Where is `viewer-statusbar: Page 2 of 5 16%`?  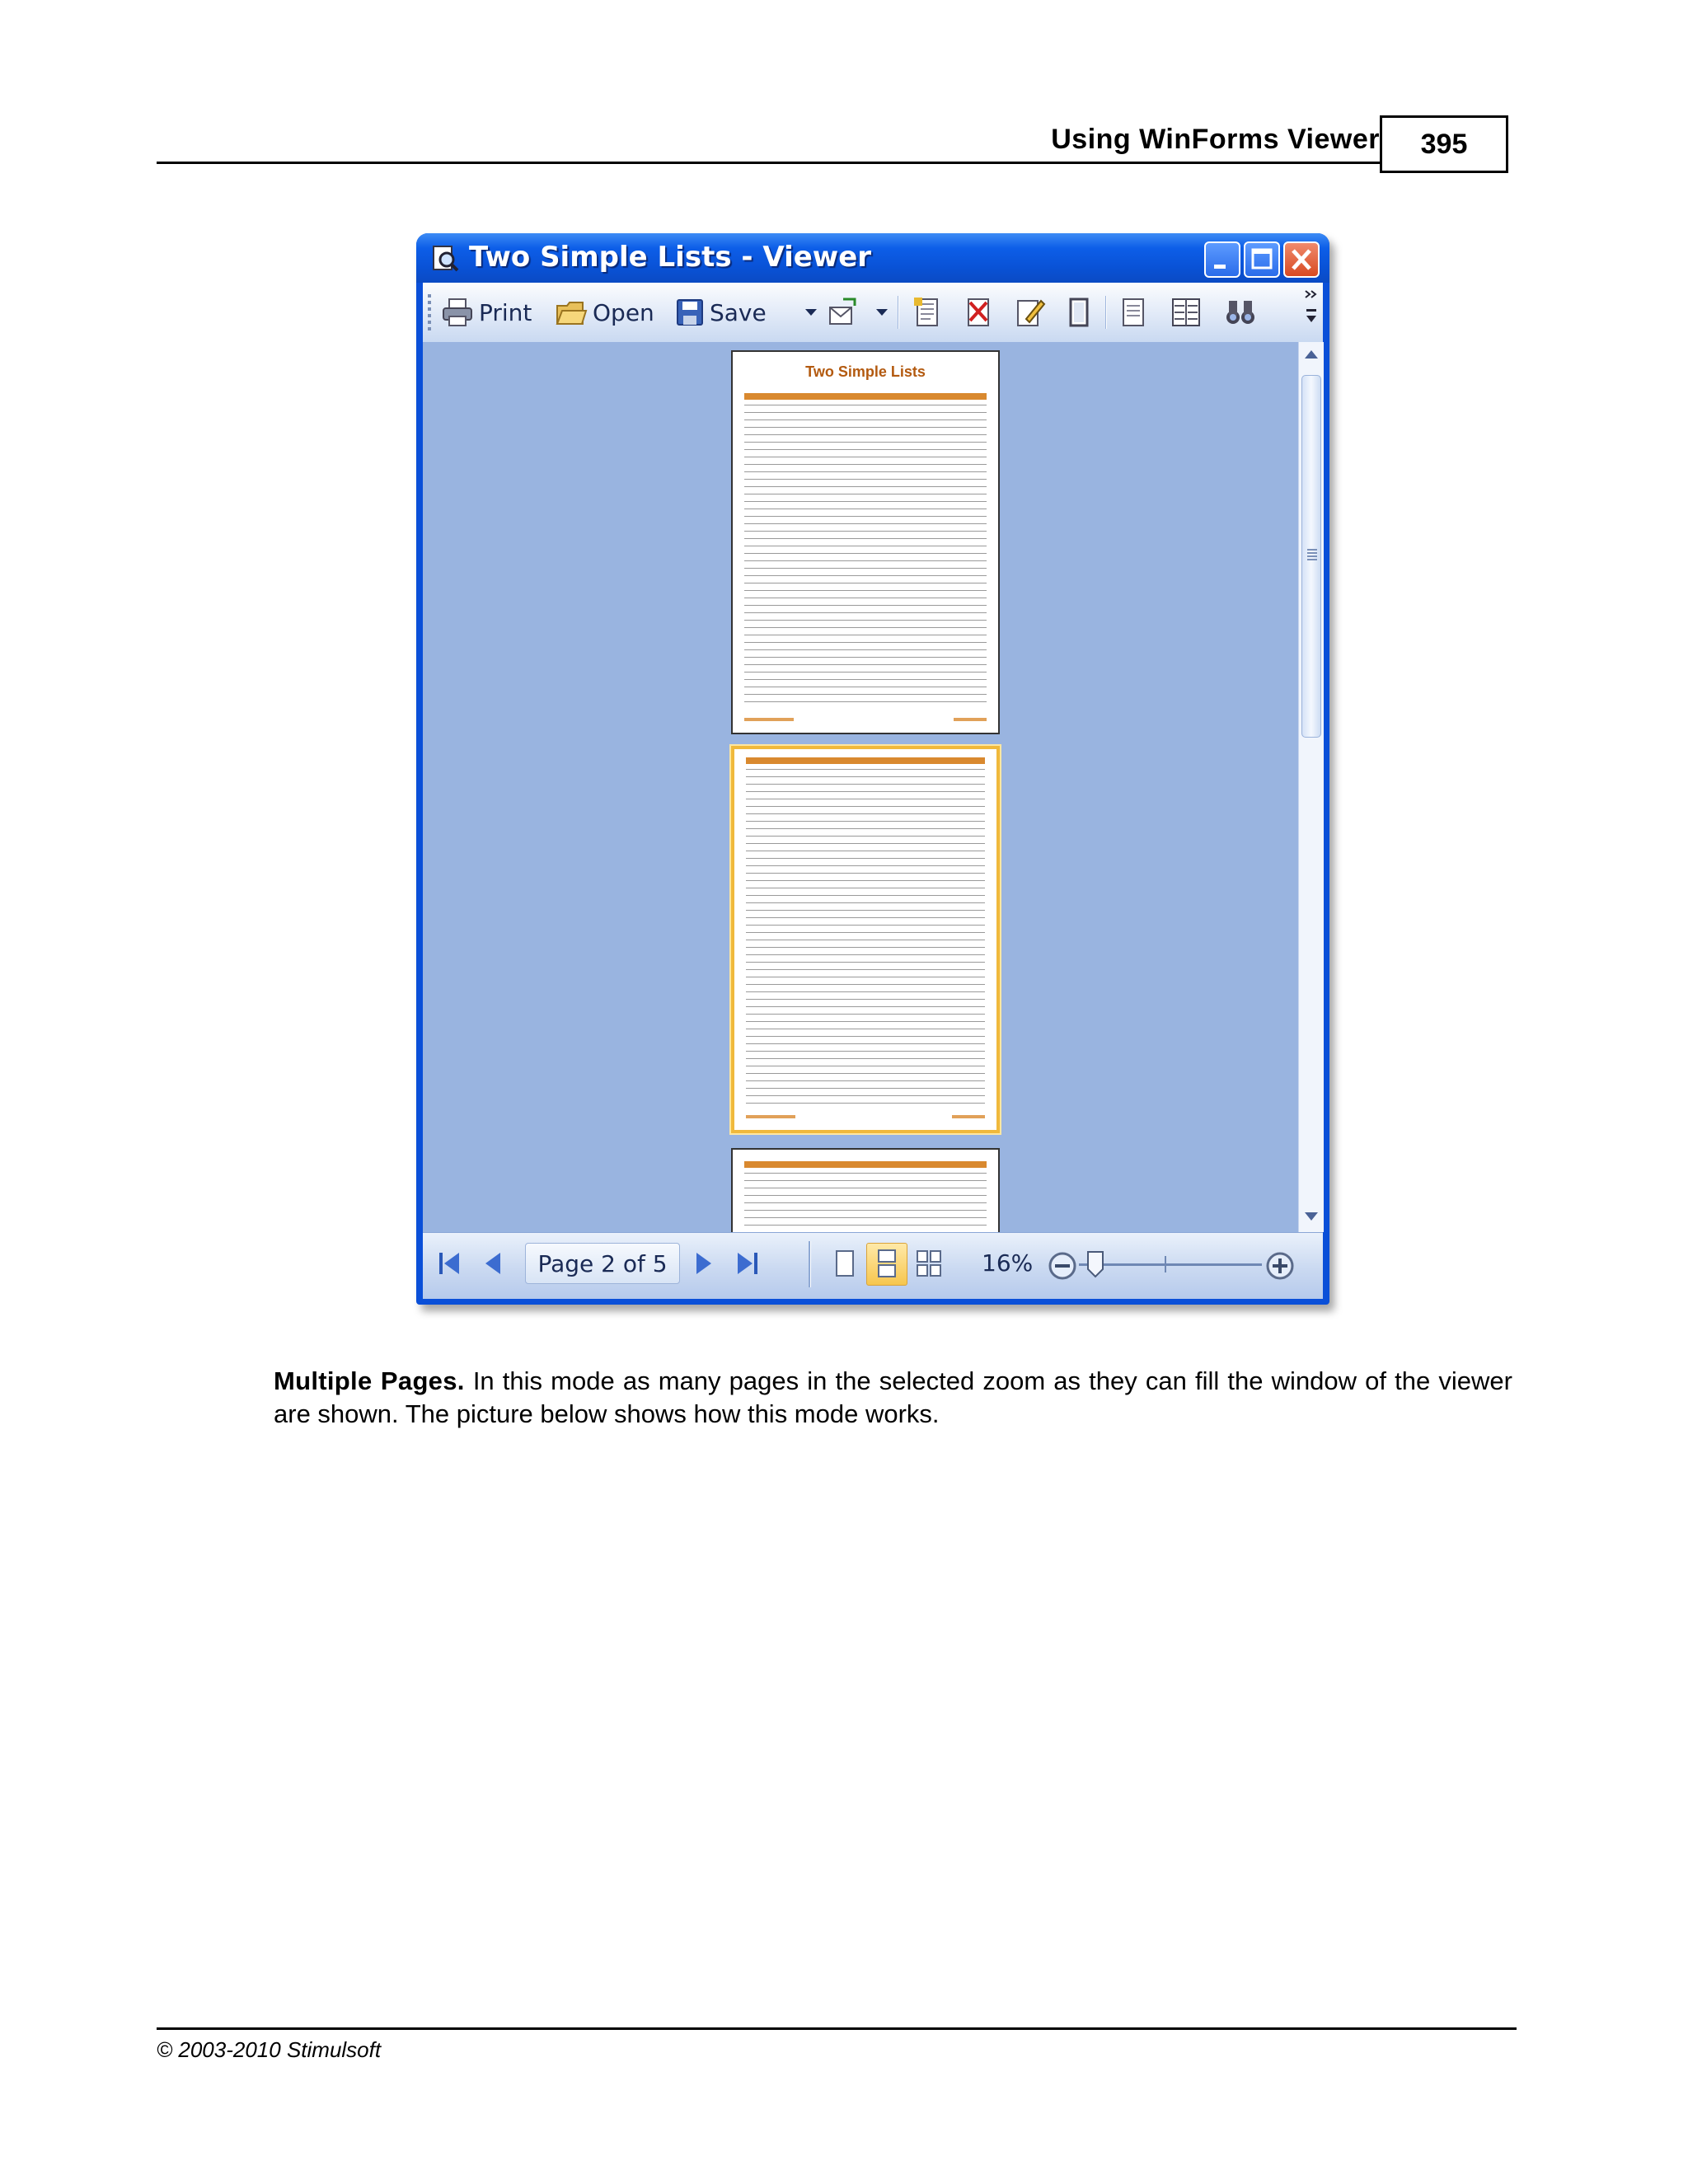 viewer-statusbar: Page 2 of 5 16% is located at coordinates (873, 1265).